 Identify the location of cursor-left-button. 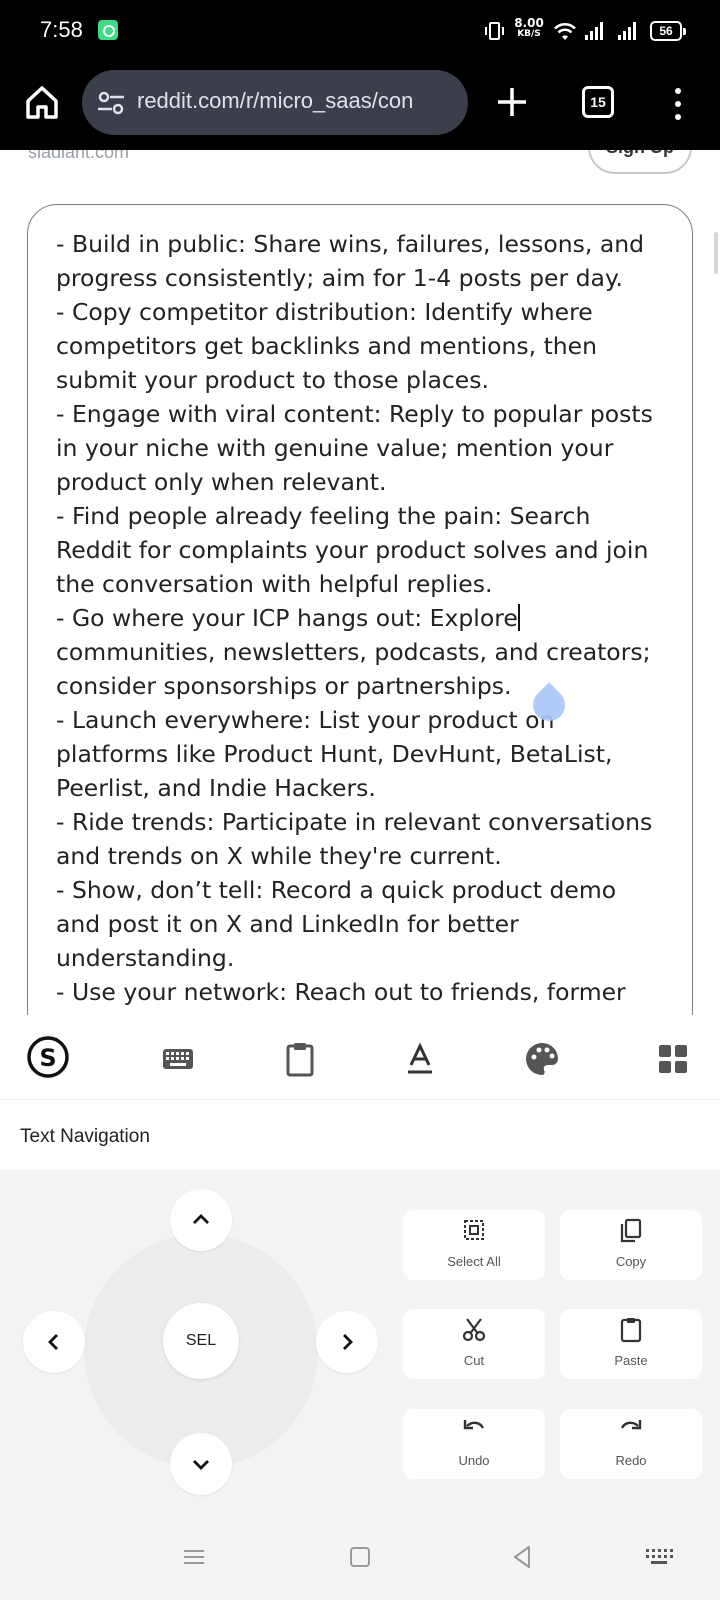
(54, 1342).